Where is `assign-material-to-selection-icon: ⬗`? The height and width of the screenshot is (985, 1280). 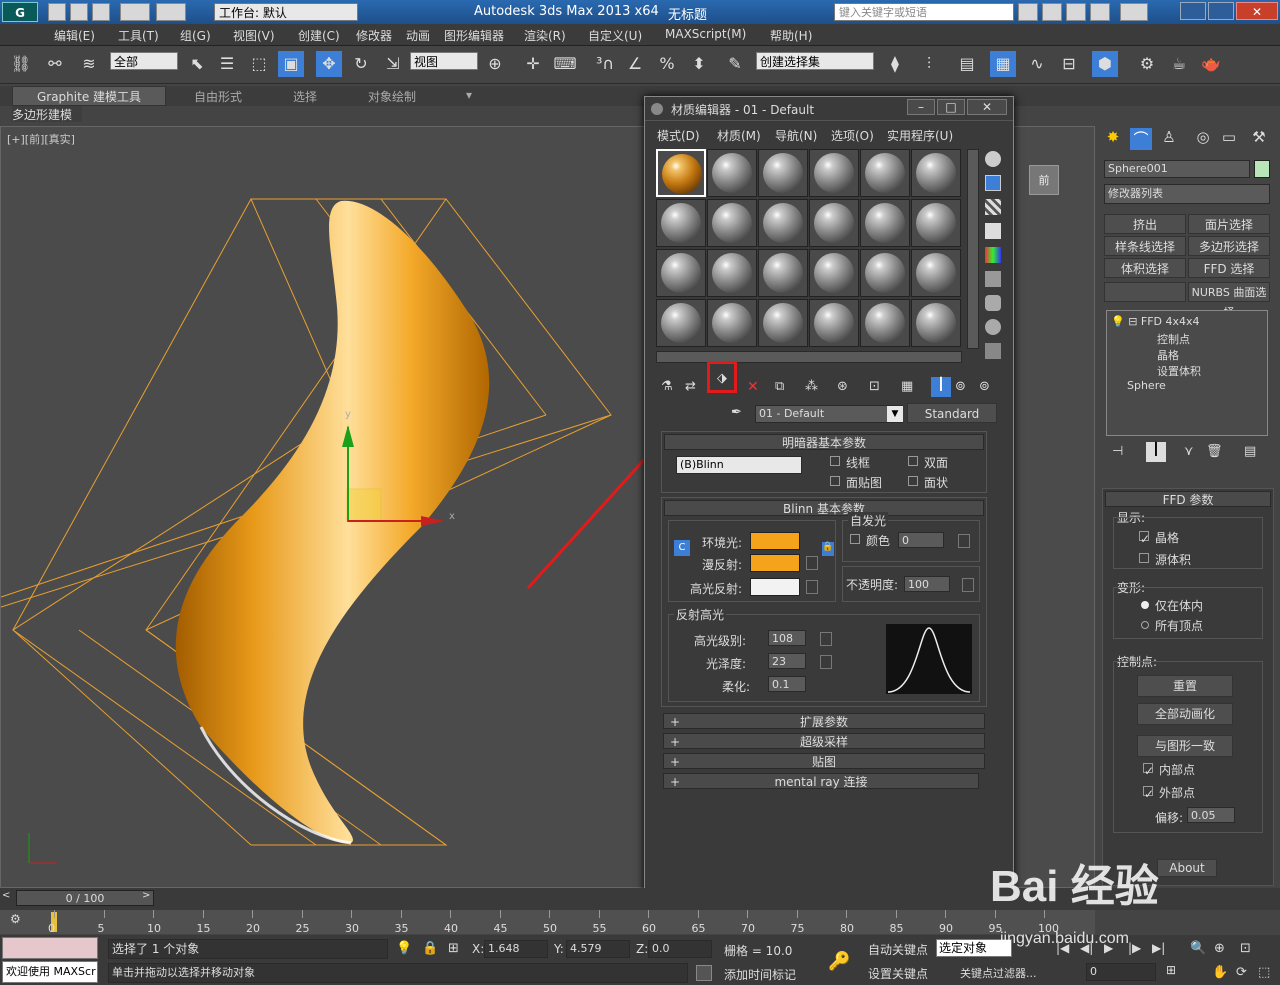 assign-material-to-selection-icon: ⬗ is located at coordinates (722, 377).